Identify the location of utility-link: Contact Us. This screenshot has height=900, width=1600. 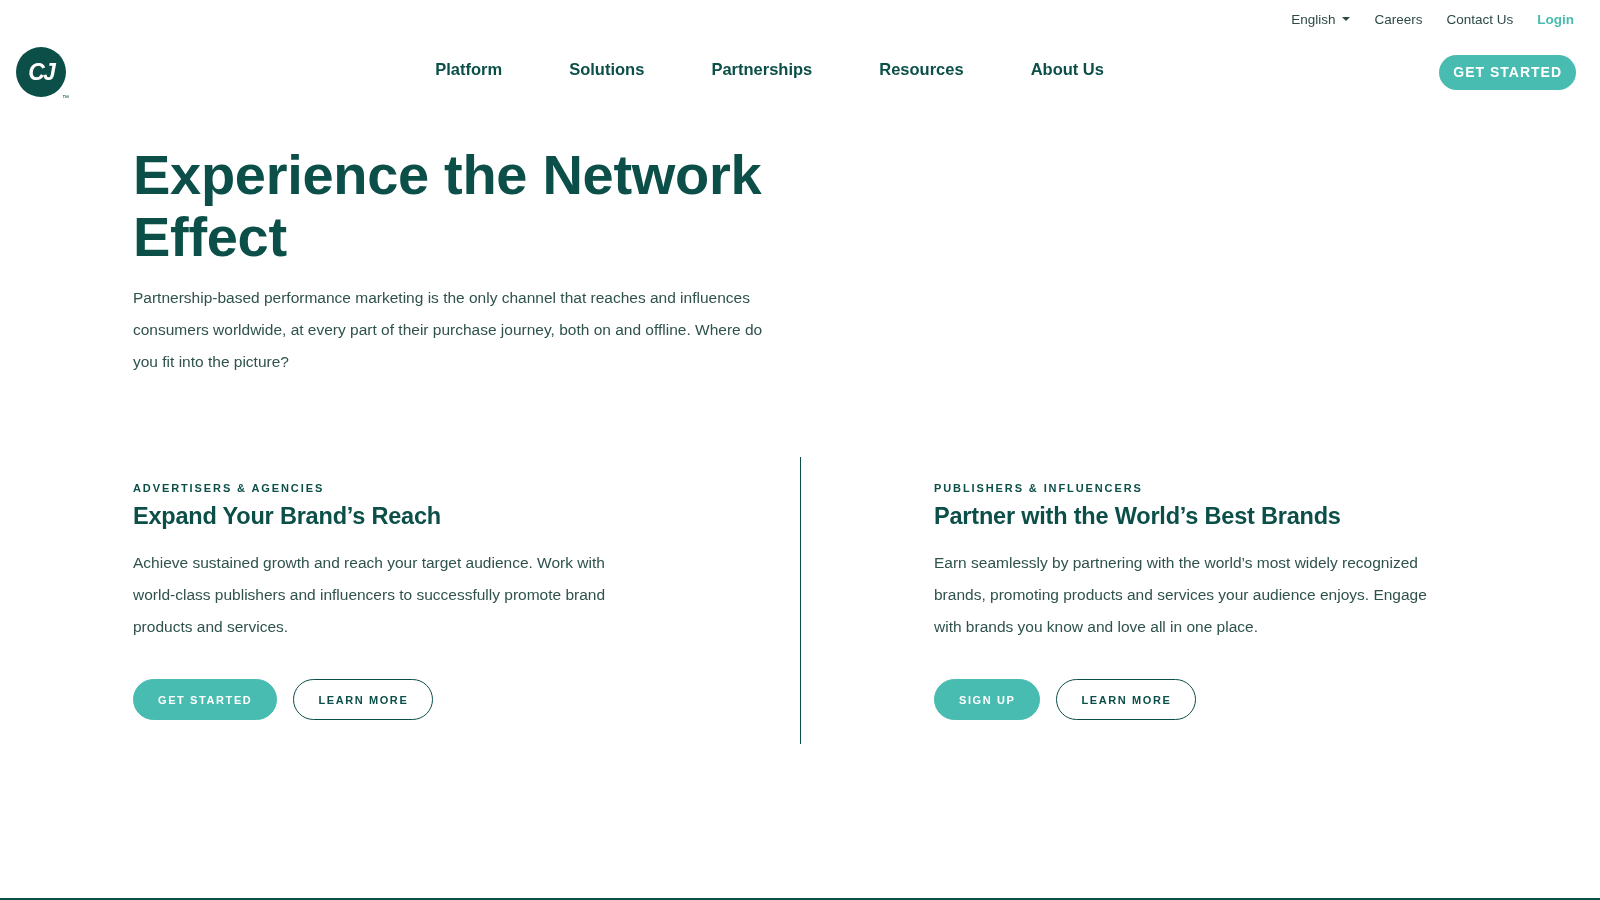
(1480, 19).